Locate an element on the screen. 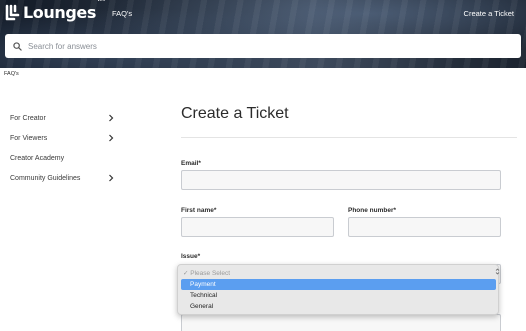 This screenshot has height=331, width=526. logo-text: LoungesTM is located at coordinates (64, 11).